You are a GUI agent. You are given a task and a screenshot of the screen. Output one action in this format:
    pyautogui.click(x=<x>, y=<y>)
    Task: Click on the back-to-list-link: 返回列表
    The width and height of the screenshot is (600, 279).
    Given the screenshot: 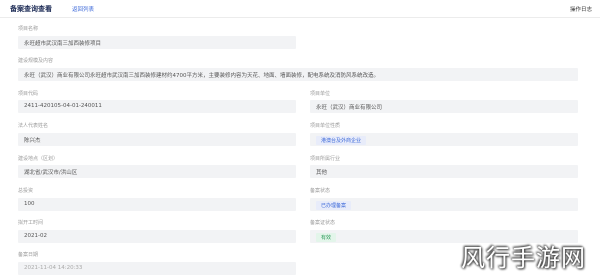 What is the action you would take?
    pyautogui.click(x=83, y=9)
    